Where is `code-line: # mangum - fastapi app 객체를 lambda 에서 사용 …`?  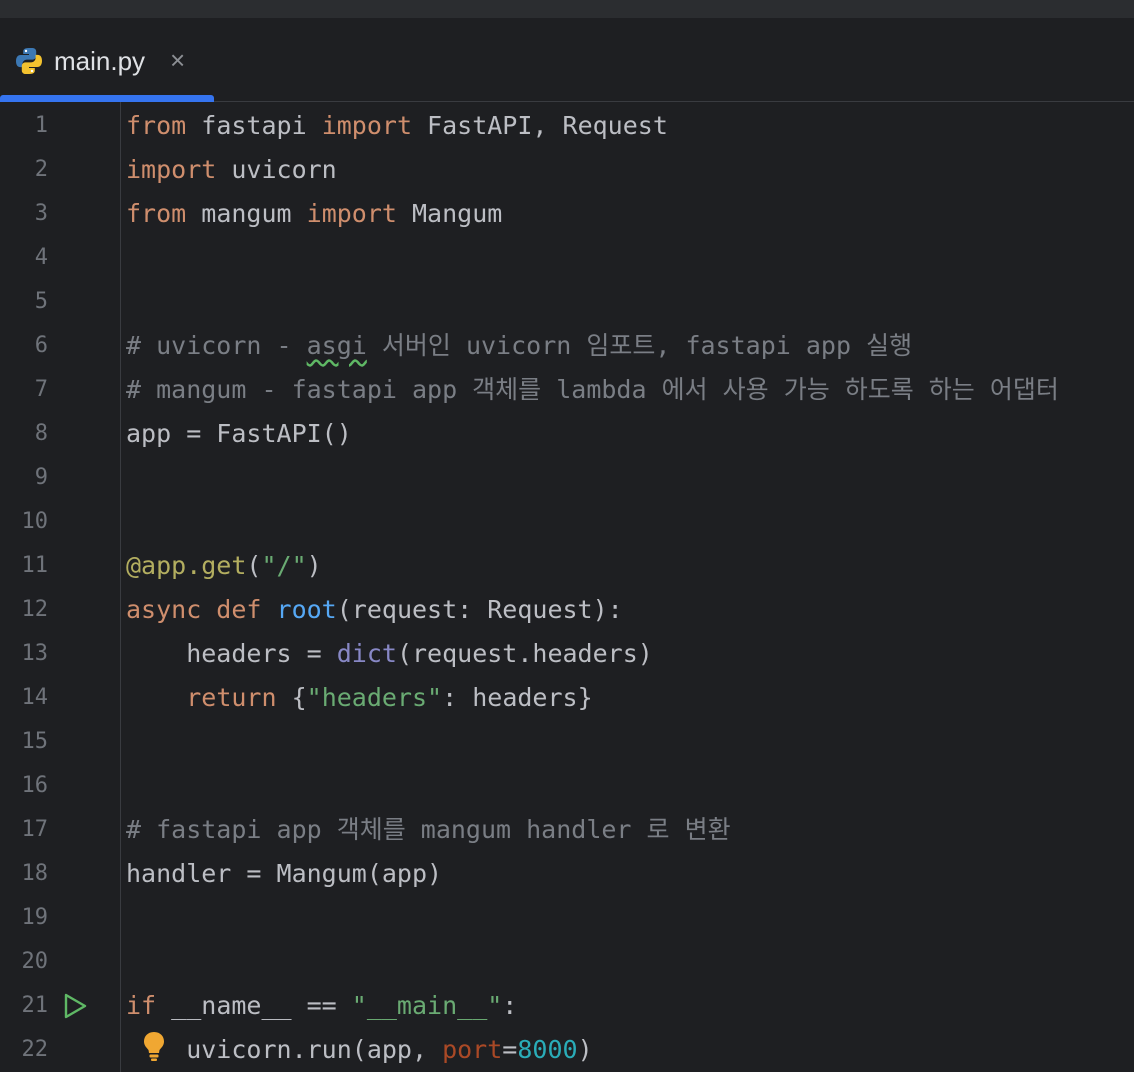 code-line: # mangum - fastapi app 객체를 lambda 에서 사용 … is located at coordinates (592, 390).